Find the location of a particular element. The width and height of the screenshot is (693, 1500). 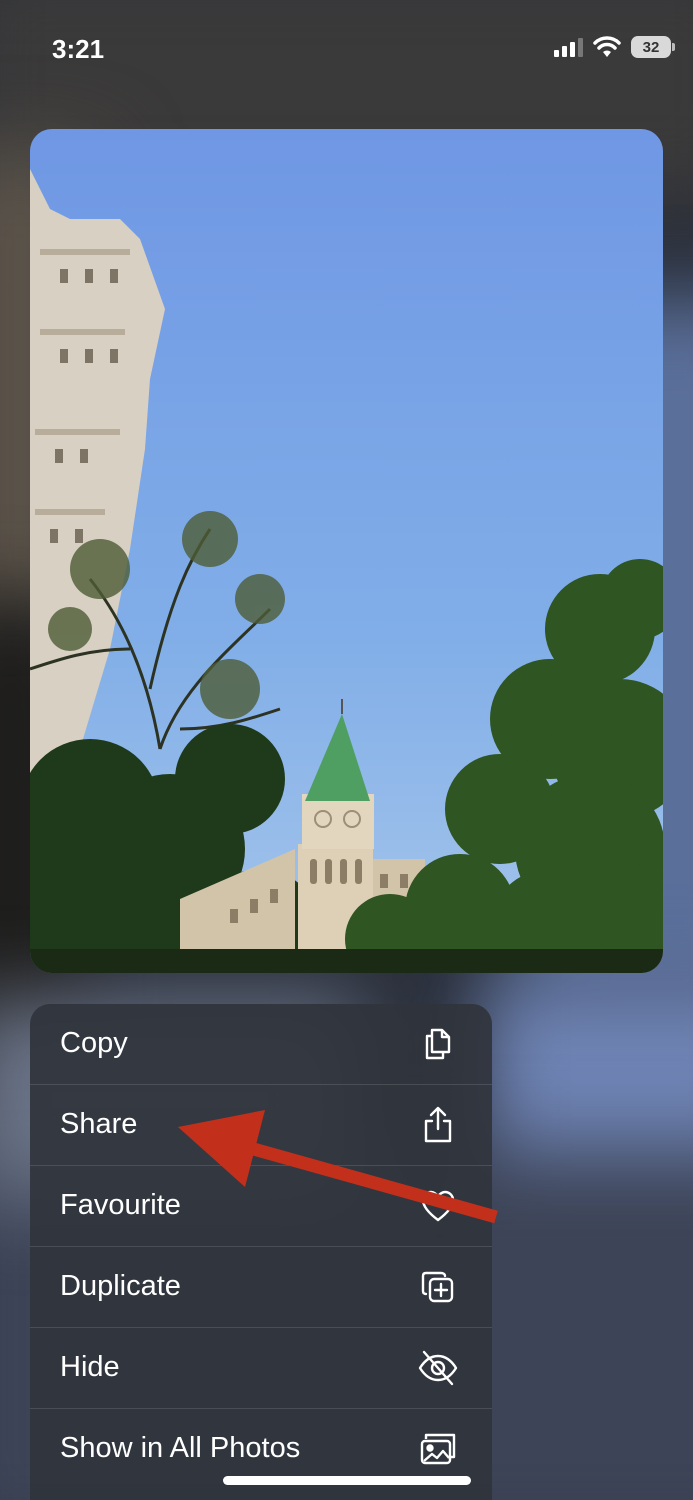

heart-icon is located at coordinates (438, 1206).